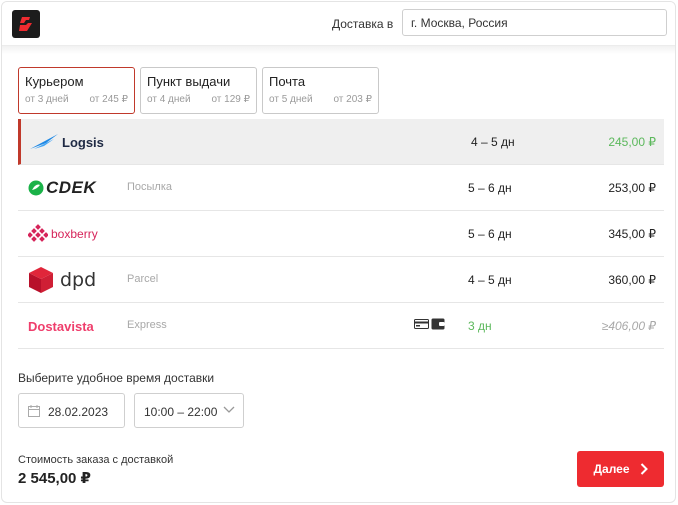  I want to click on next-button: Далее, so click(620, 469).